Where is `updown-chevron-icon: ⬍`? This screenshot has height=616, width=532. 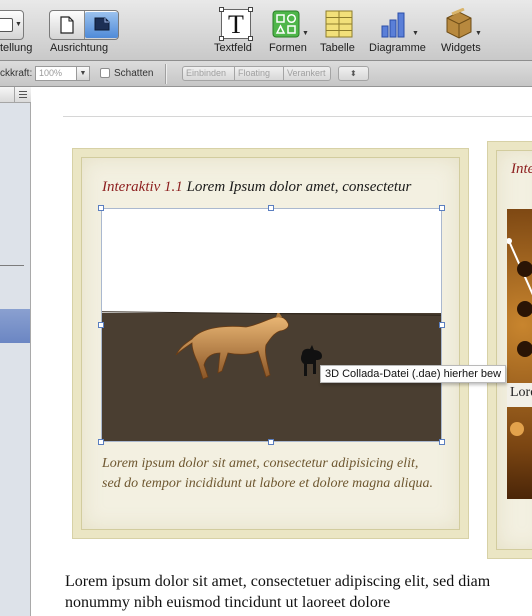 updown-chevron-icon: ⬍ is located at coordinates (353, 73).